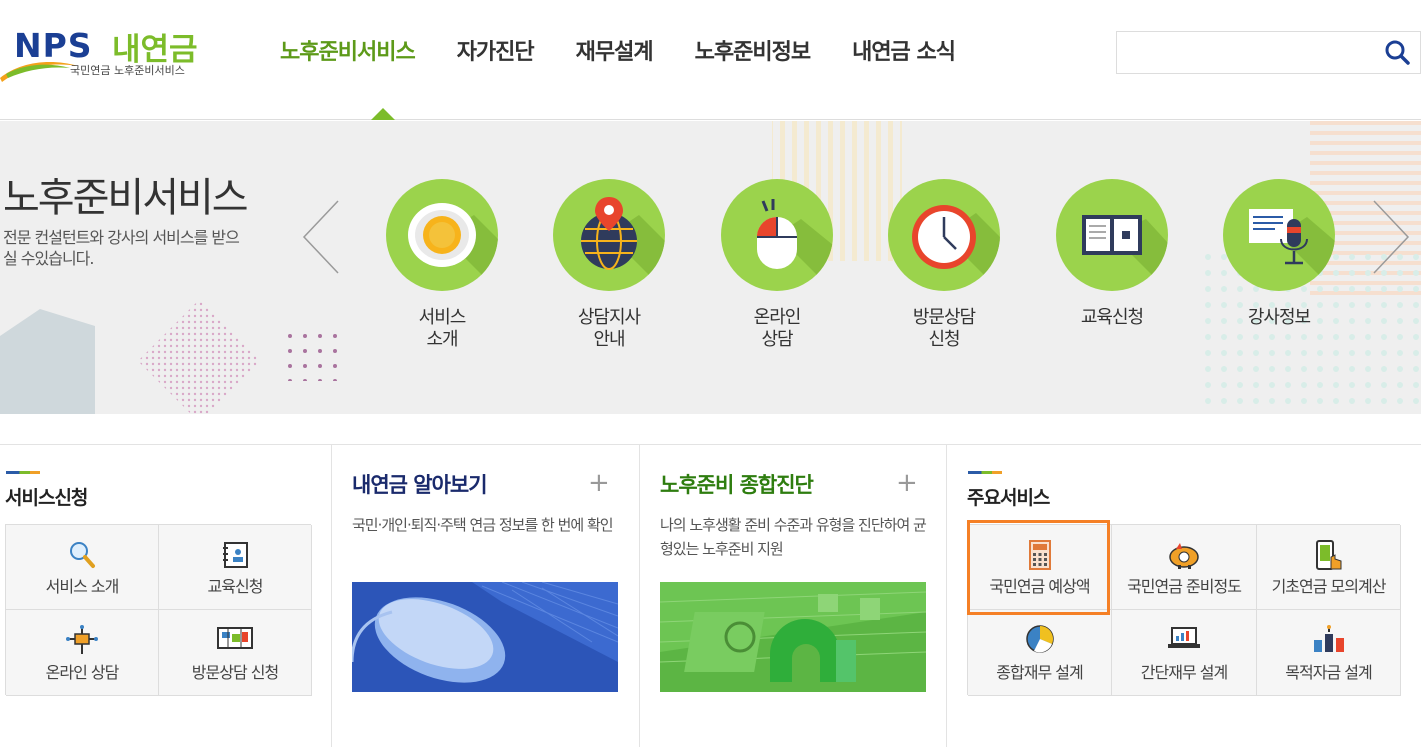 The height and width of the screenshot is (747, 1421). Describe the element at coordinates (944, 328) in the screenshot. I see `hero-service-label: 방문상담 신청` at that location.